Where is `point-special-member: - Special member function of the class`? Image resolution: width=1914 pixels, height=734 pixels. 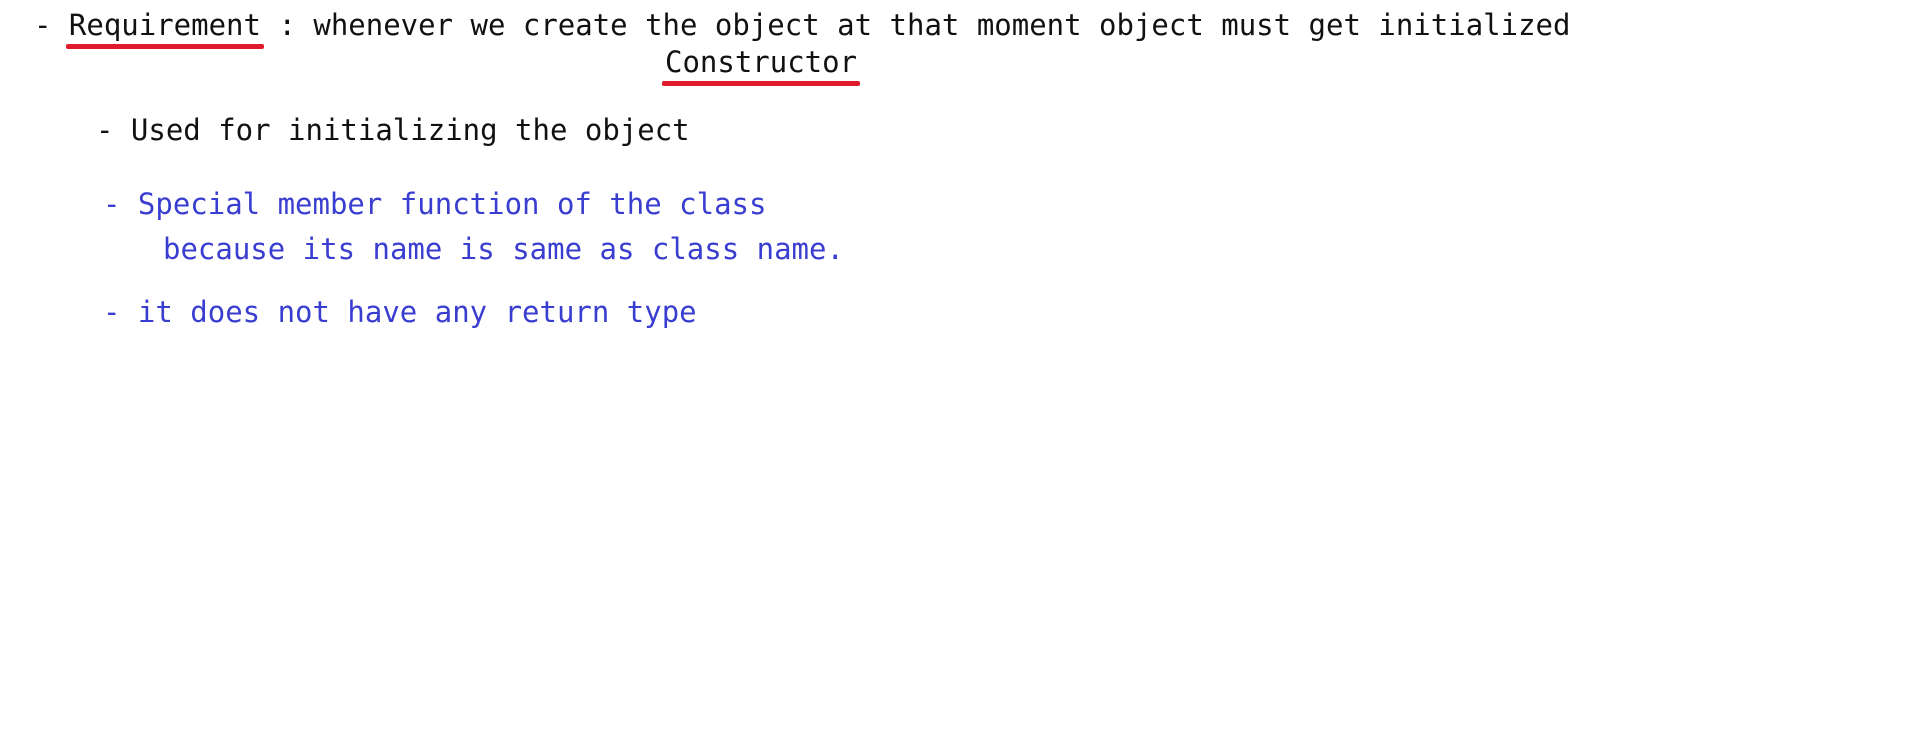 point-special-member: - Special member function of the class is located at coordinates (435, 204).